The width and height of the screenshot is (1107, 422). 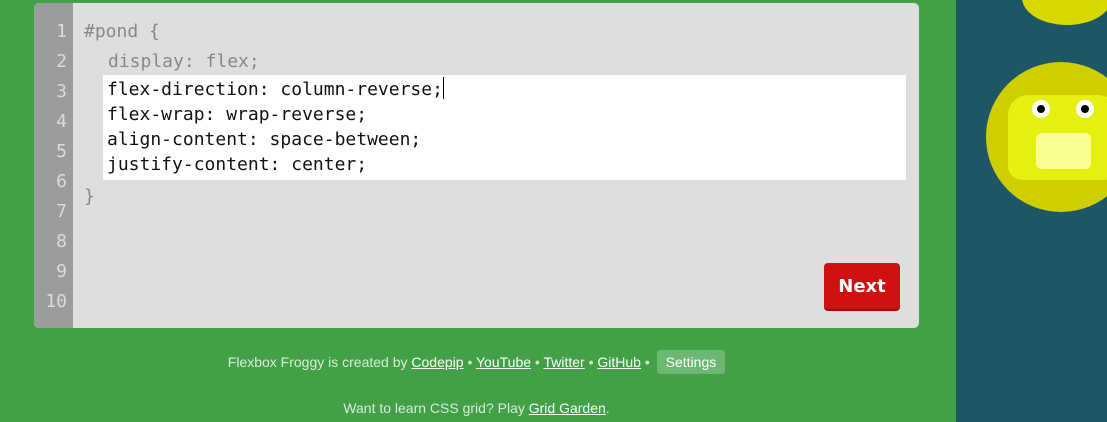 I want to click on youtube-link: YouTube, so click(x=503, y=362).